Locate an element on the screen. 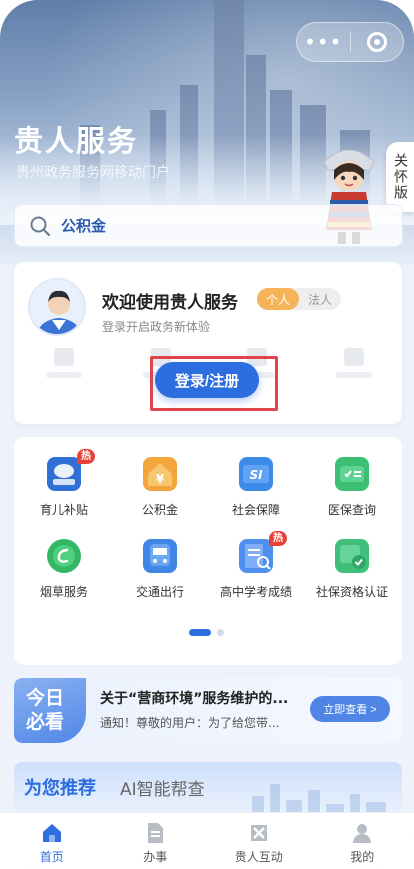 The height and width of the screenshot is (869, 414). search-keyword: 公积金 is located at coordinates (84, 226).